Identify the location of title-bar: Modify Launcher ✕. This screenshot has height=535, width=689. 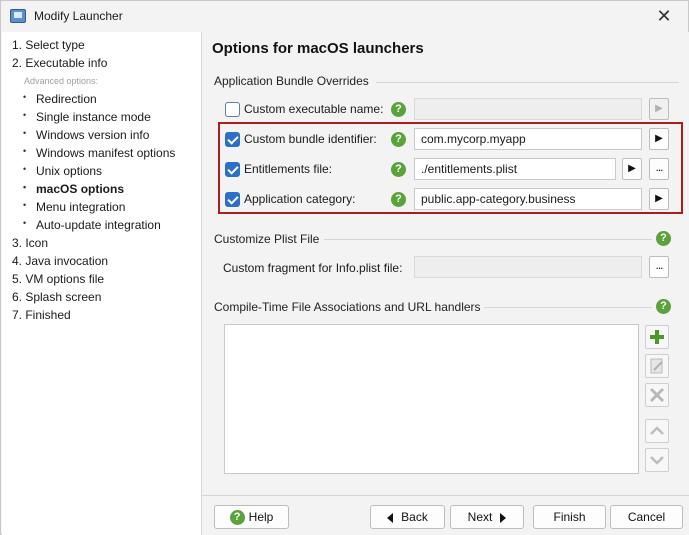
(344, 16).